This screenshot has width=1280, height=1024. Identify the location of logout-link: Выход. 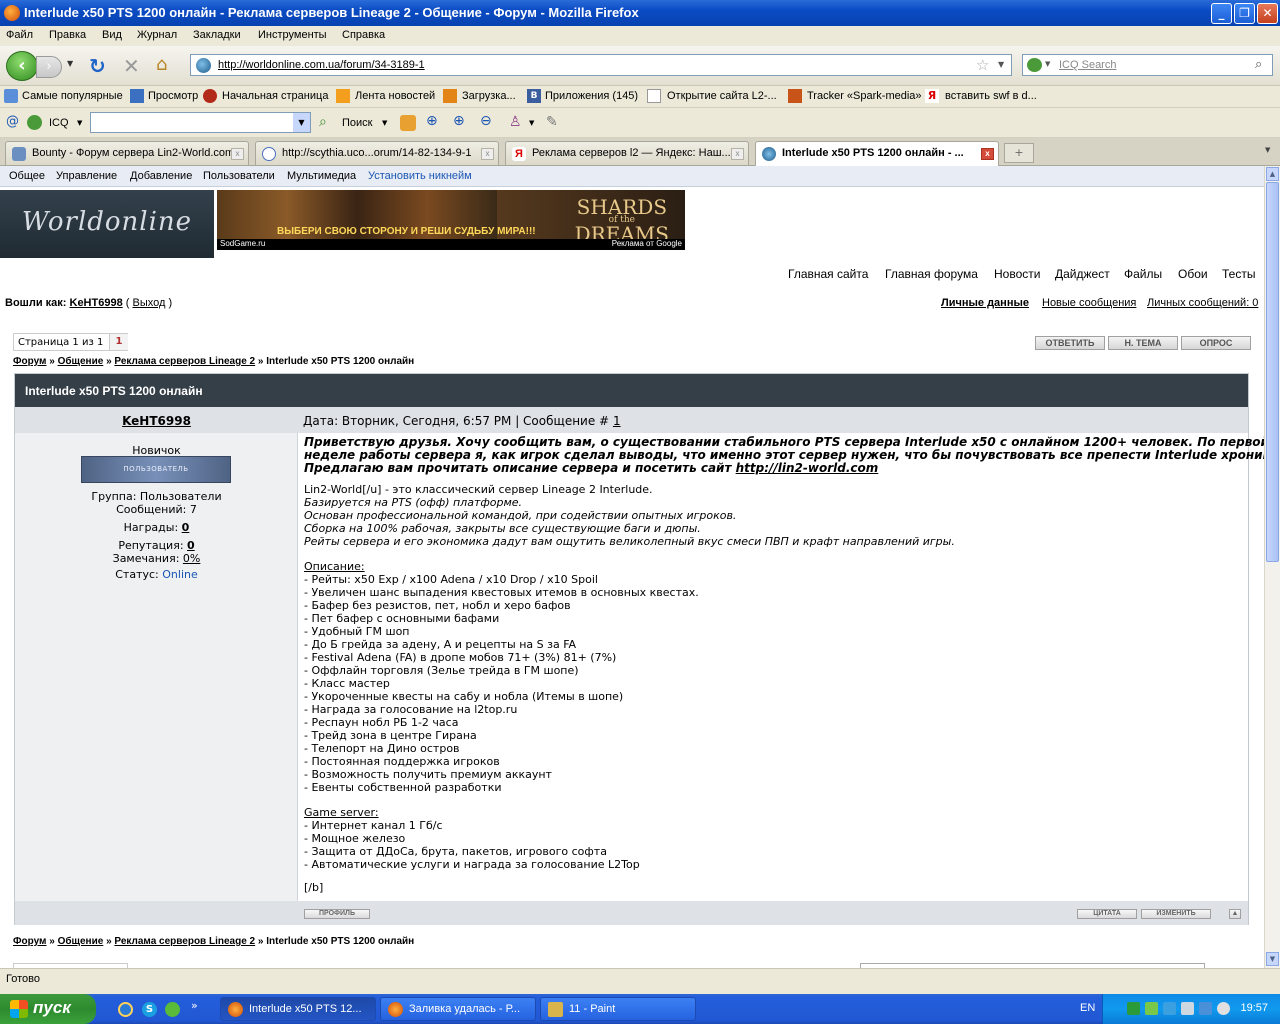
(148, 303).